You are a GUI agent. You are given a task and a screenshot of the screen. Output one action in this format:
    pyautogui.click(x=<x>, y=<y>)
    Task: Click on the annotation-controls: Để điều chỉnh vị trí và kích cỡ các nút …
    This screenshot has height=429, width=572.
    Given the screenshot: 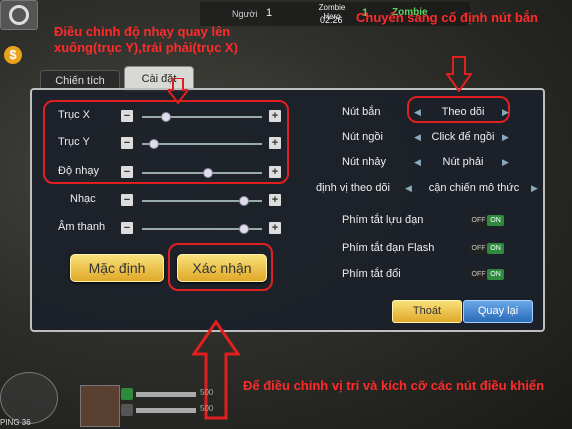 What is the action you would take?
    pyautogui.click(x=394, y=385)
    